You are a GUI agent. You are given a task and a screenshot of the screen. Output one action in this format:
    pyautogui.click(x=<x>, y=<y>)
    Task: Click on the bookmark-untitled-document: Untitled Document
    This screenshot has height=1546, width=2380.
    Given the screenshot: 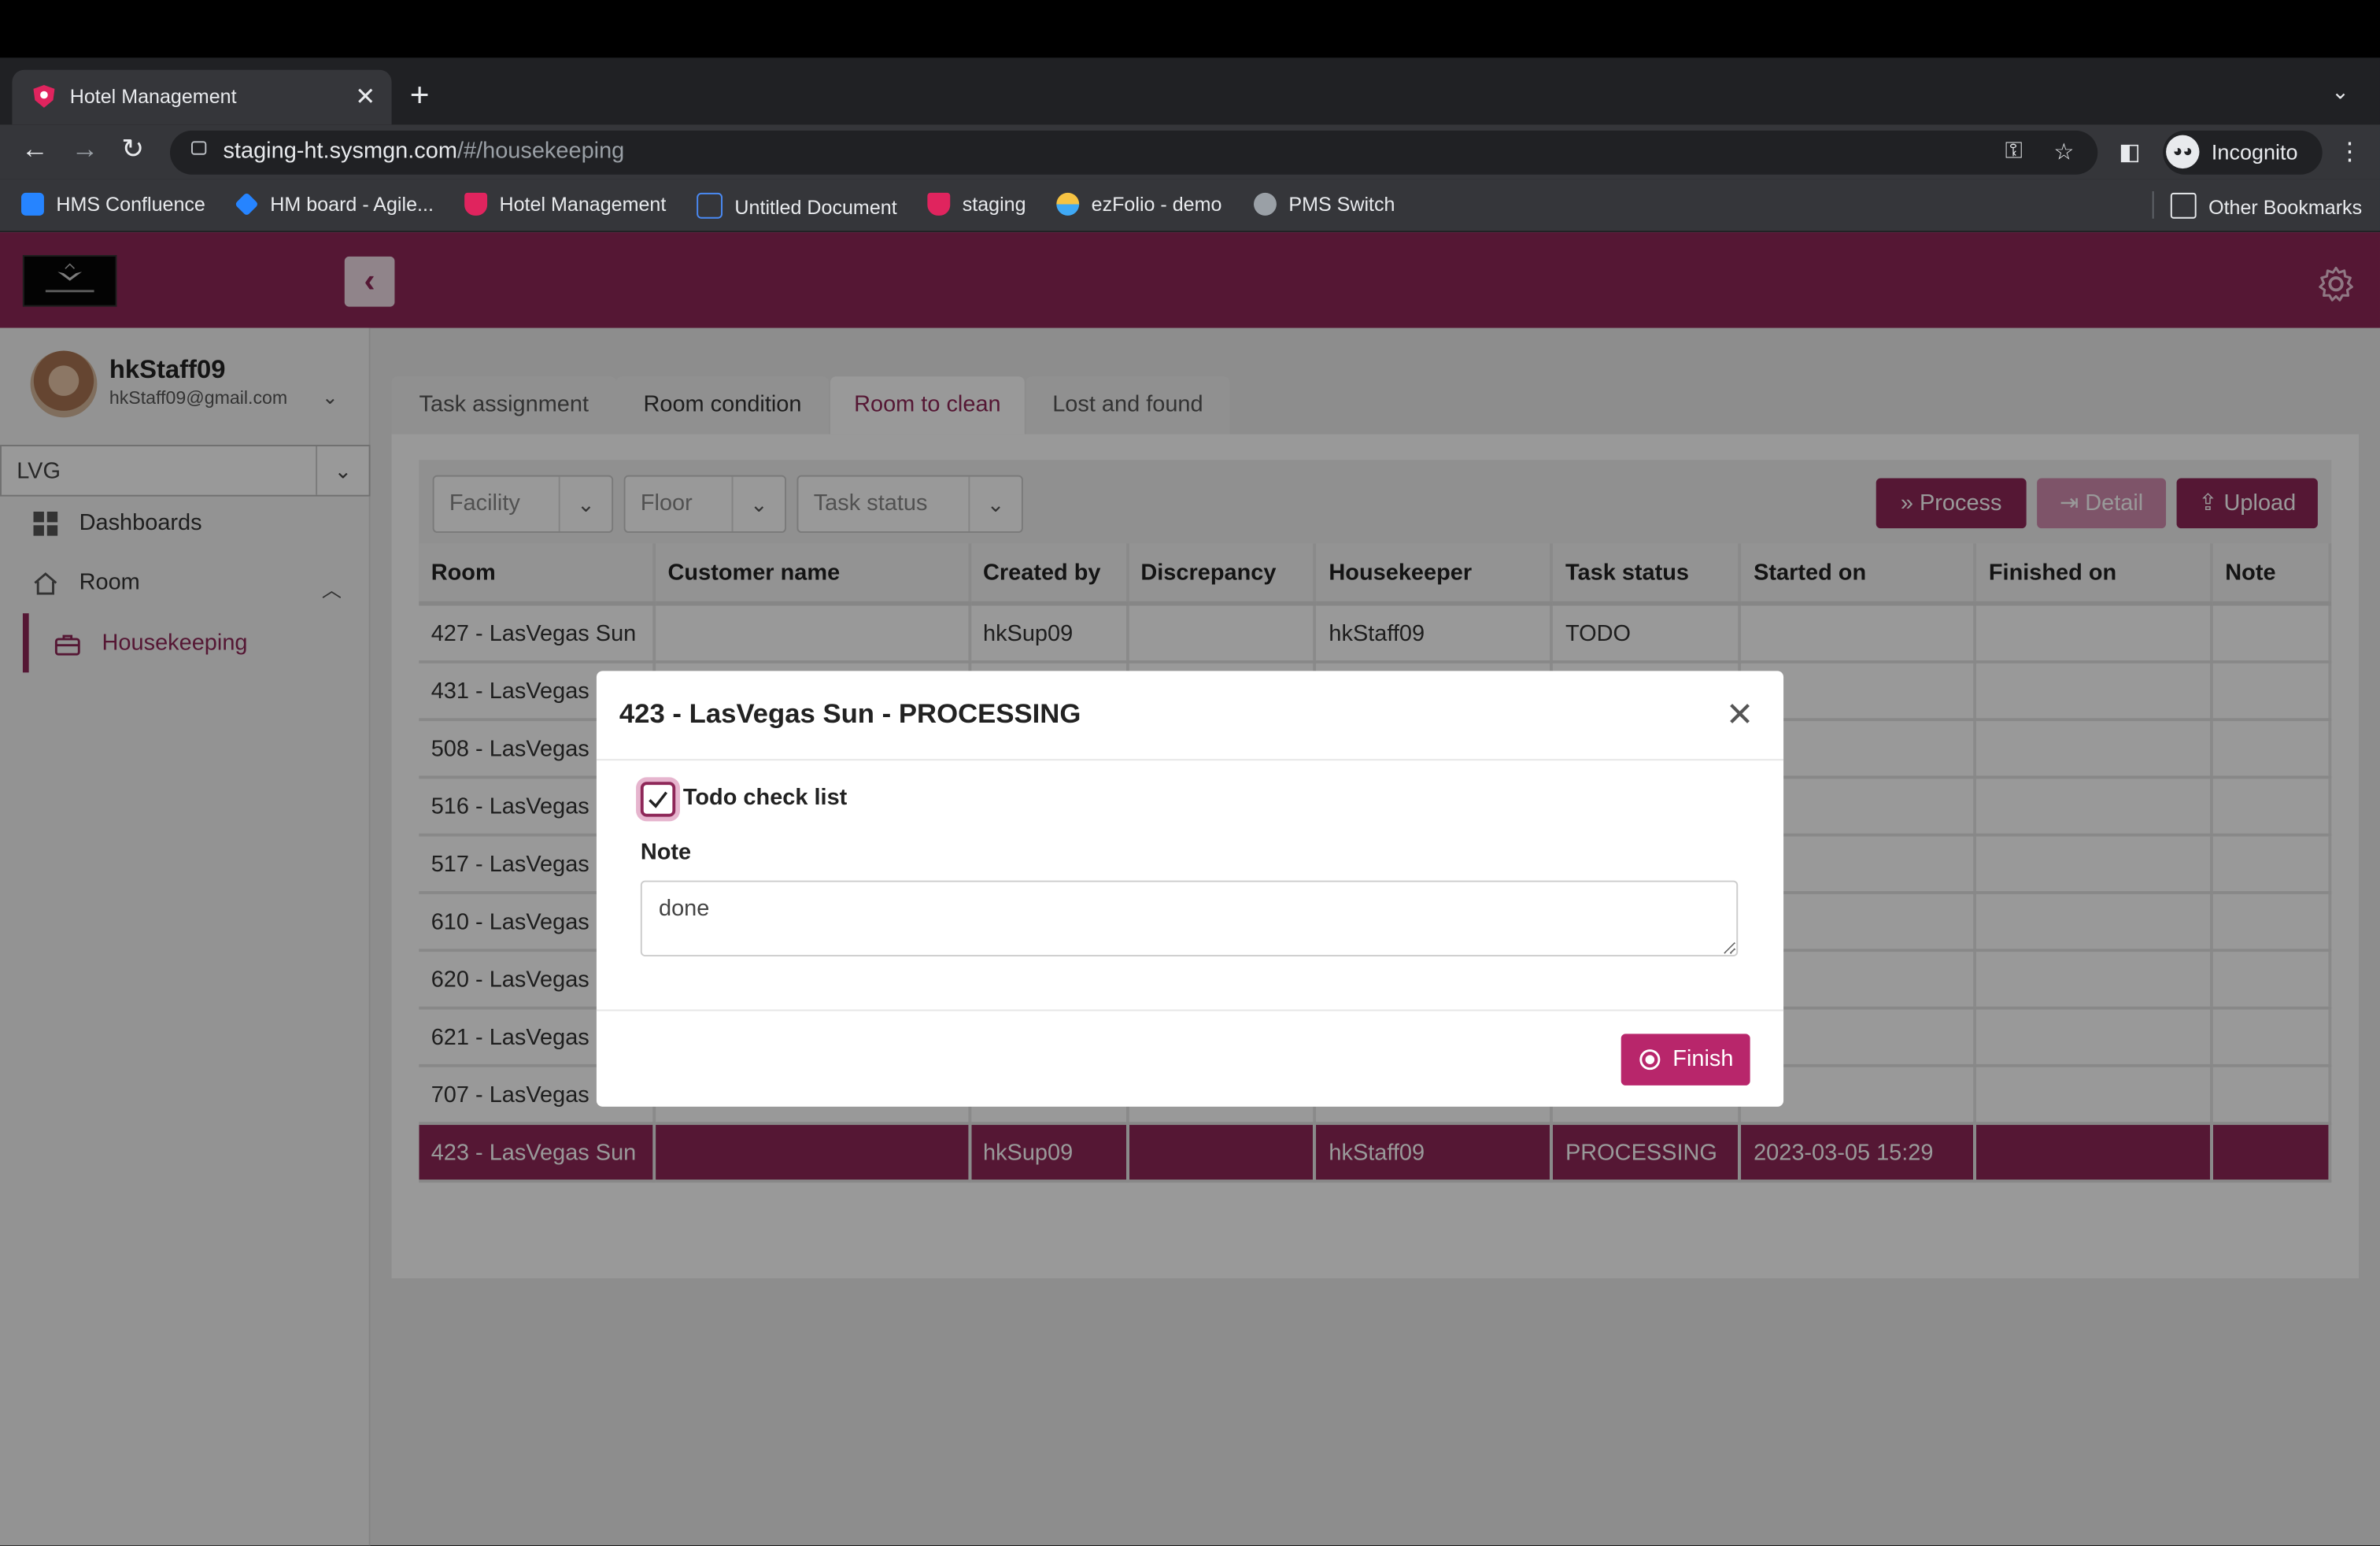 What is the action you would take?
    pyautogui.click(x=797, y=205)
    